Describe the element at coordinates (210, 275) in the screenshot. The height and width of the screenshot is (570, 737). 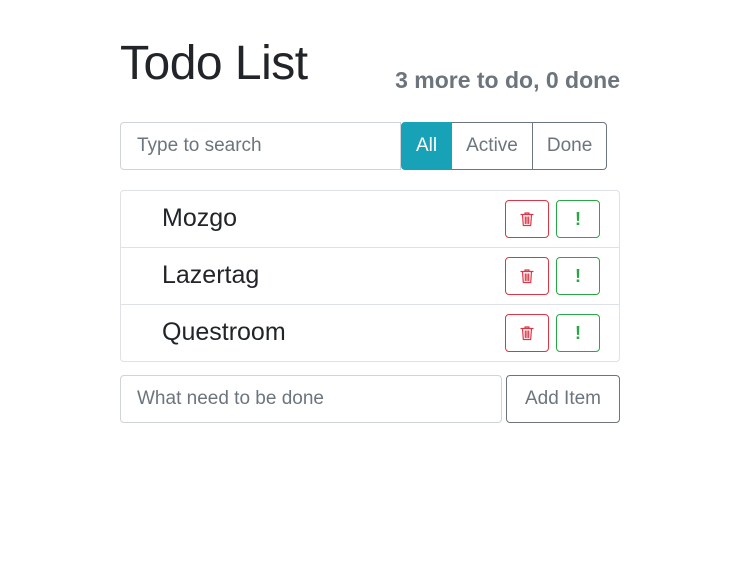
I see `todo-item-label: Lazertag` at that location.